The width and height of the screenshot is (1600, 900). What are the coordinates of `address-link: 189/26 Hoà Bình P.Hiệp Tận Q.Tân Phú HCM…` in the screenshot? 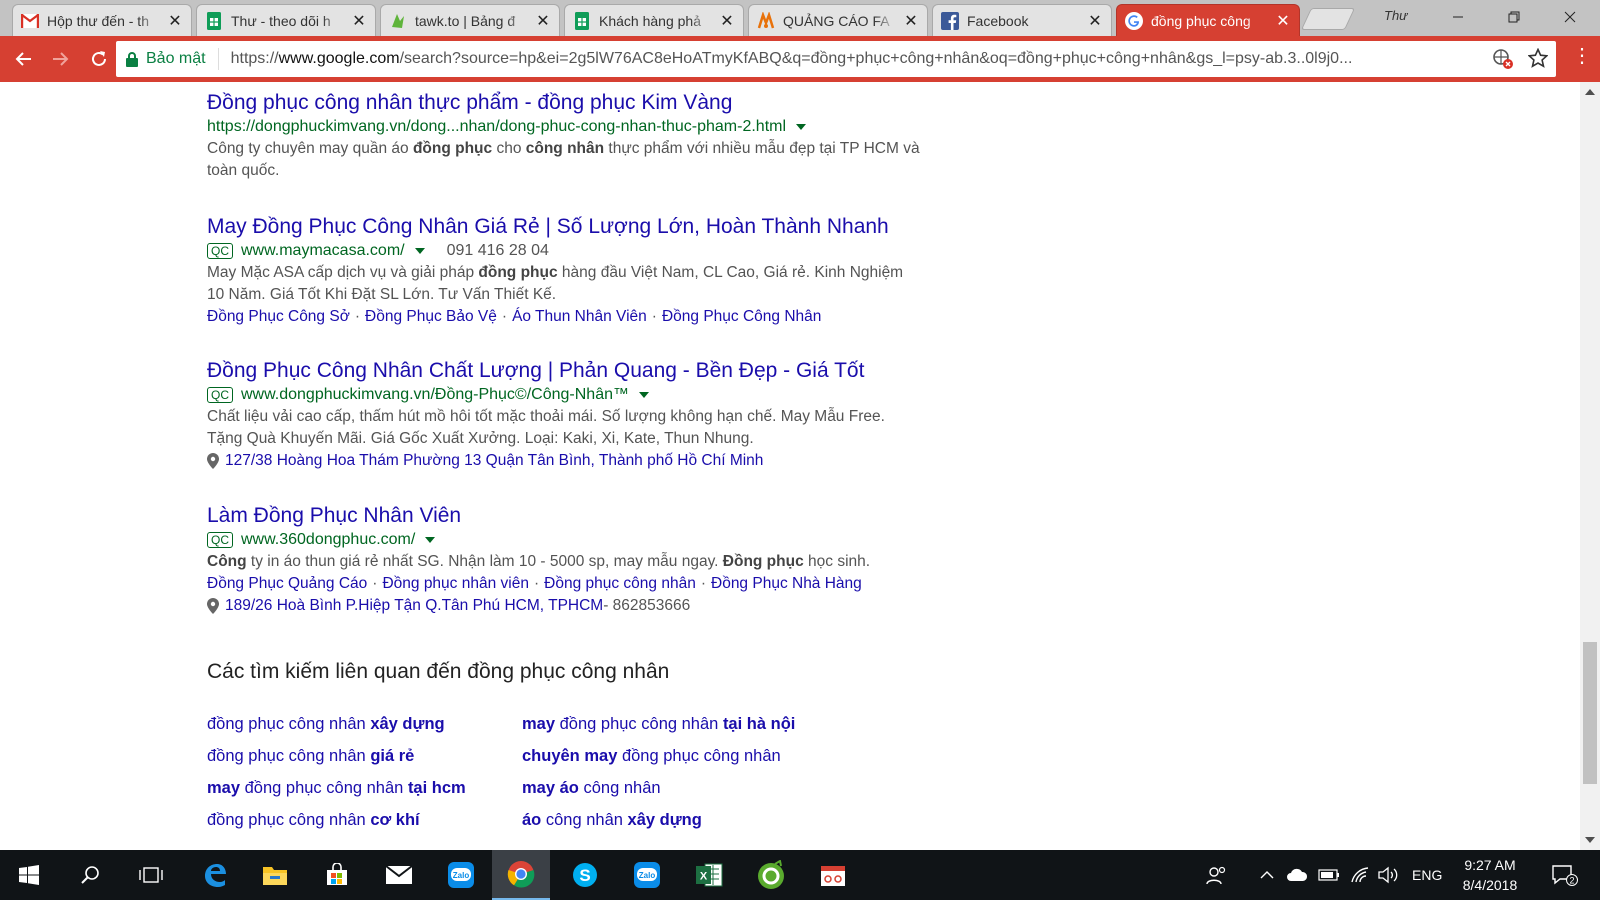 It's located at (414, 606).